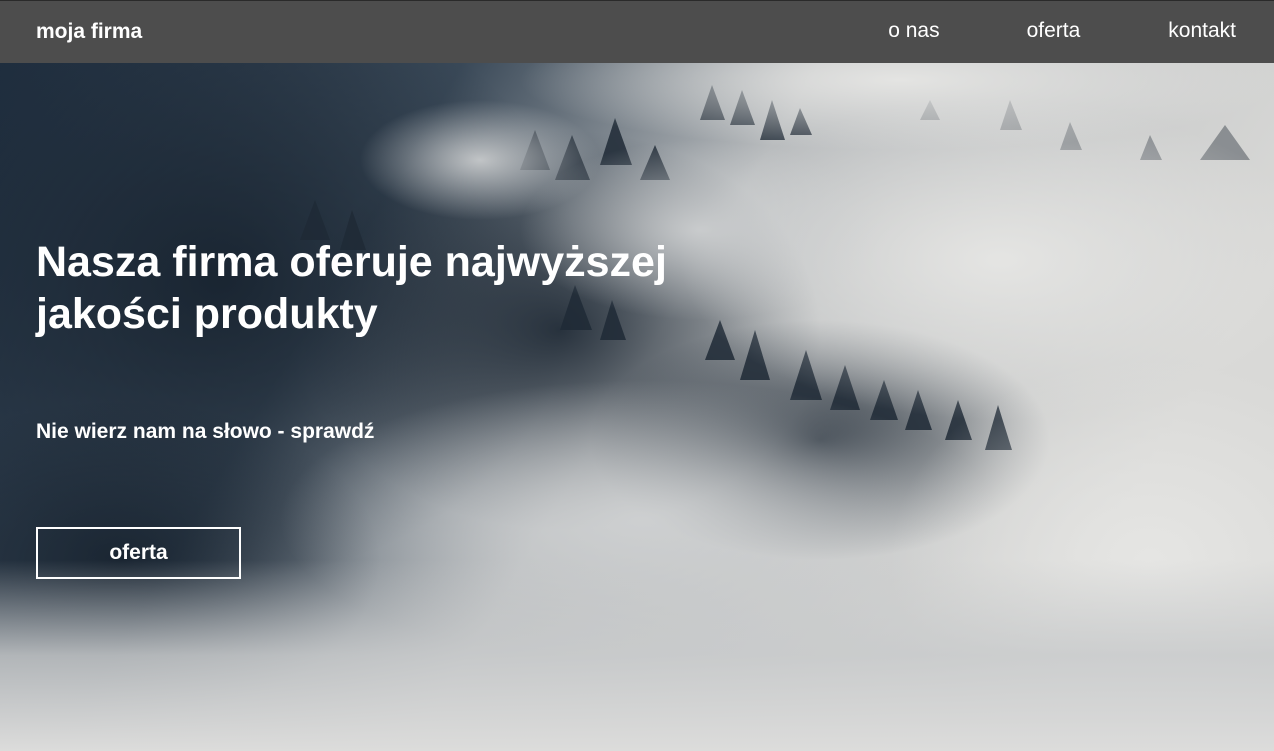 The height and width of the screenshot is (751, 1274). I want to click on main-nav: o nas oferta kontakt, so click(1062, 31).